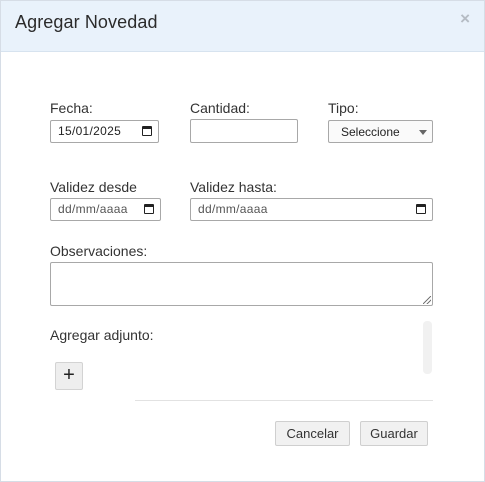  Describe the element at coordinates (427, 300) in the screenshot. I see `resize-handle-icon` at that location.